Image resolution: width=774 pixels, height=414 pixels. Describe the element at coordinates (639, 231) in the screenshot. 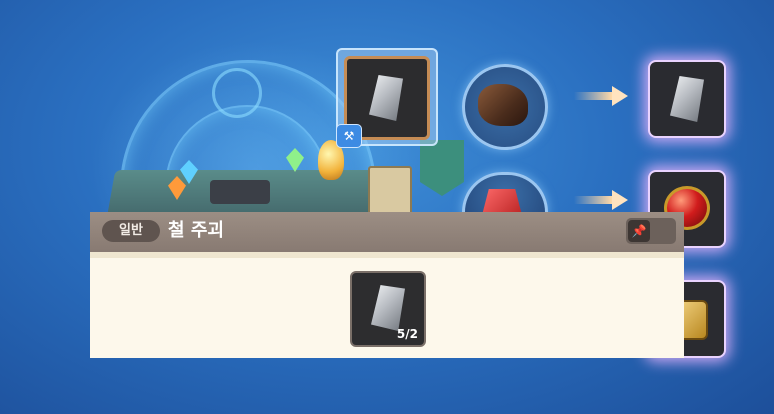

I see `pin-icon: 📌` at that location.